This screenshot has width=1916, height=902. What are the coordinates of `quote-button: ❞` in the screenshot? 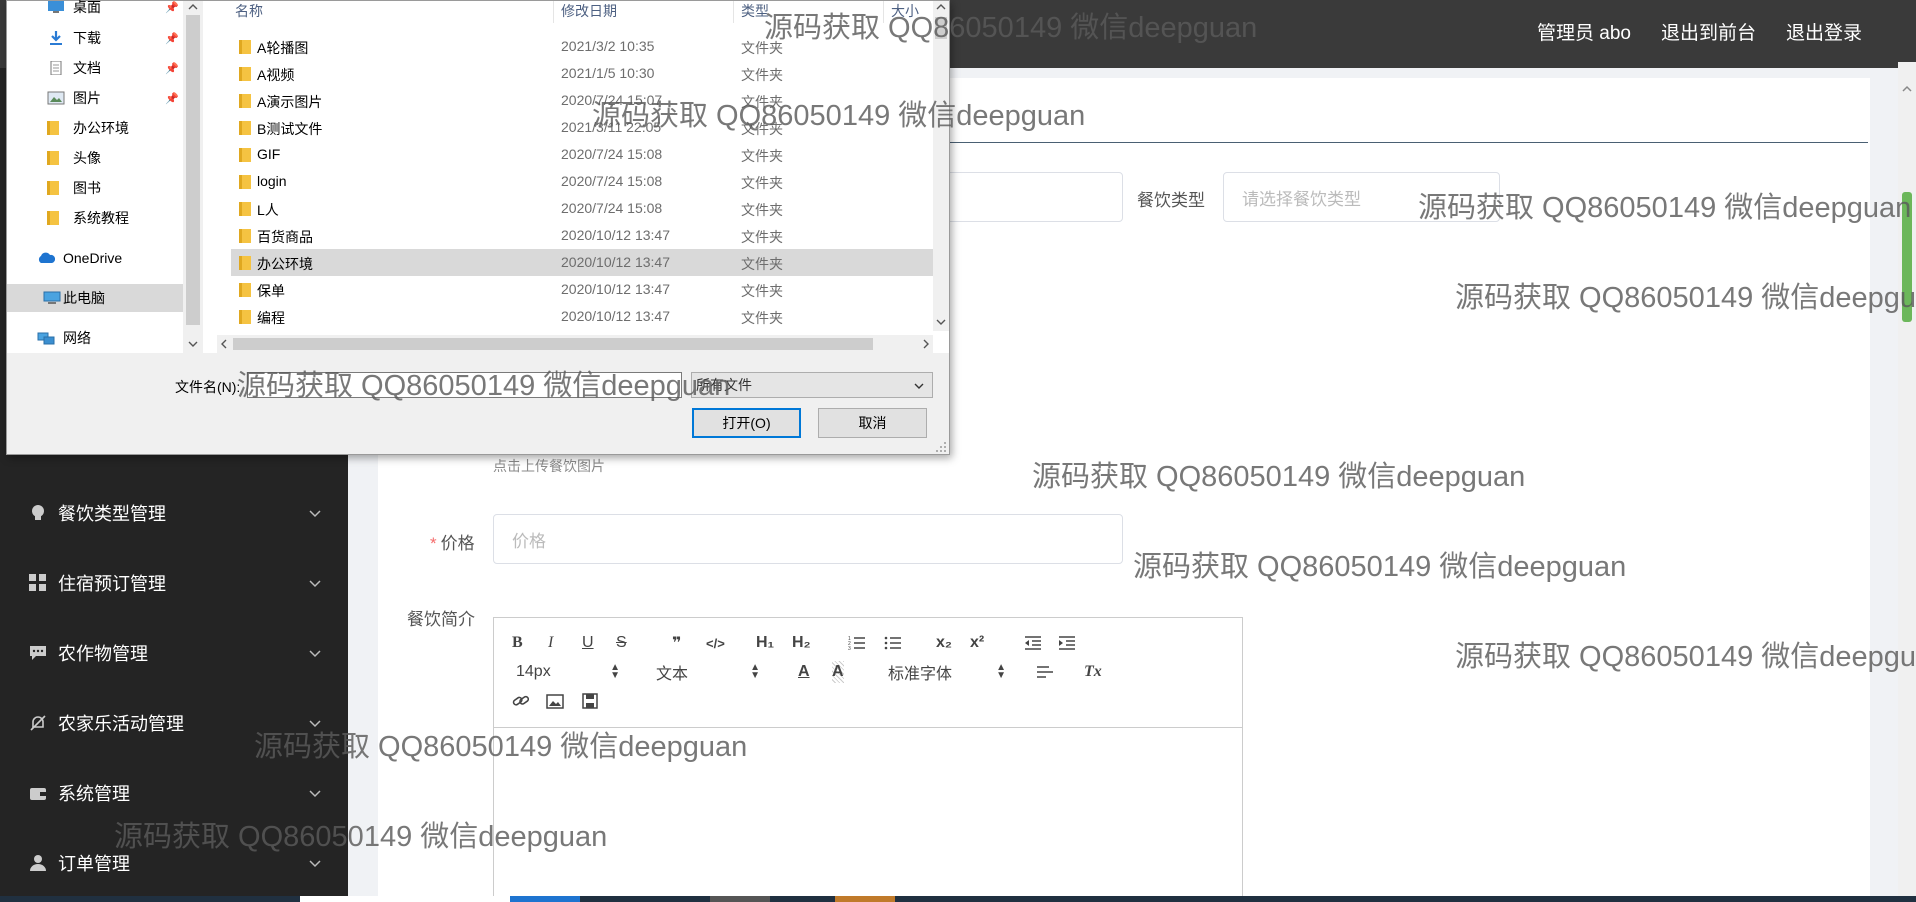 It's located at (676, 643).